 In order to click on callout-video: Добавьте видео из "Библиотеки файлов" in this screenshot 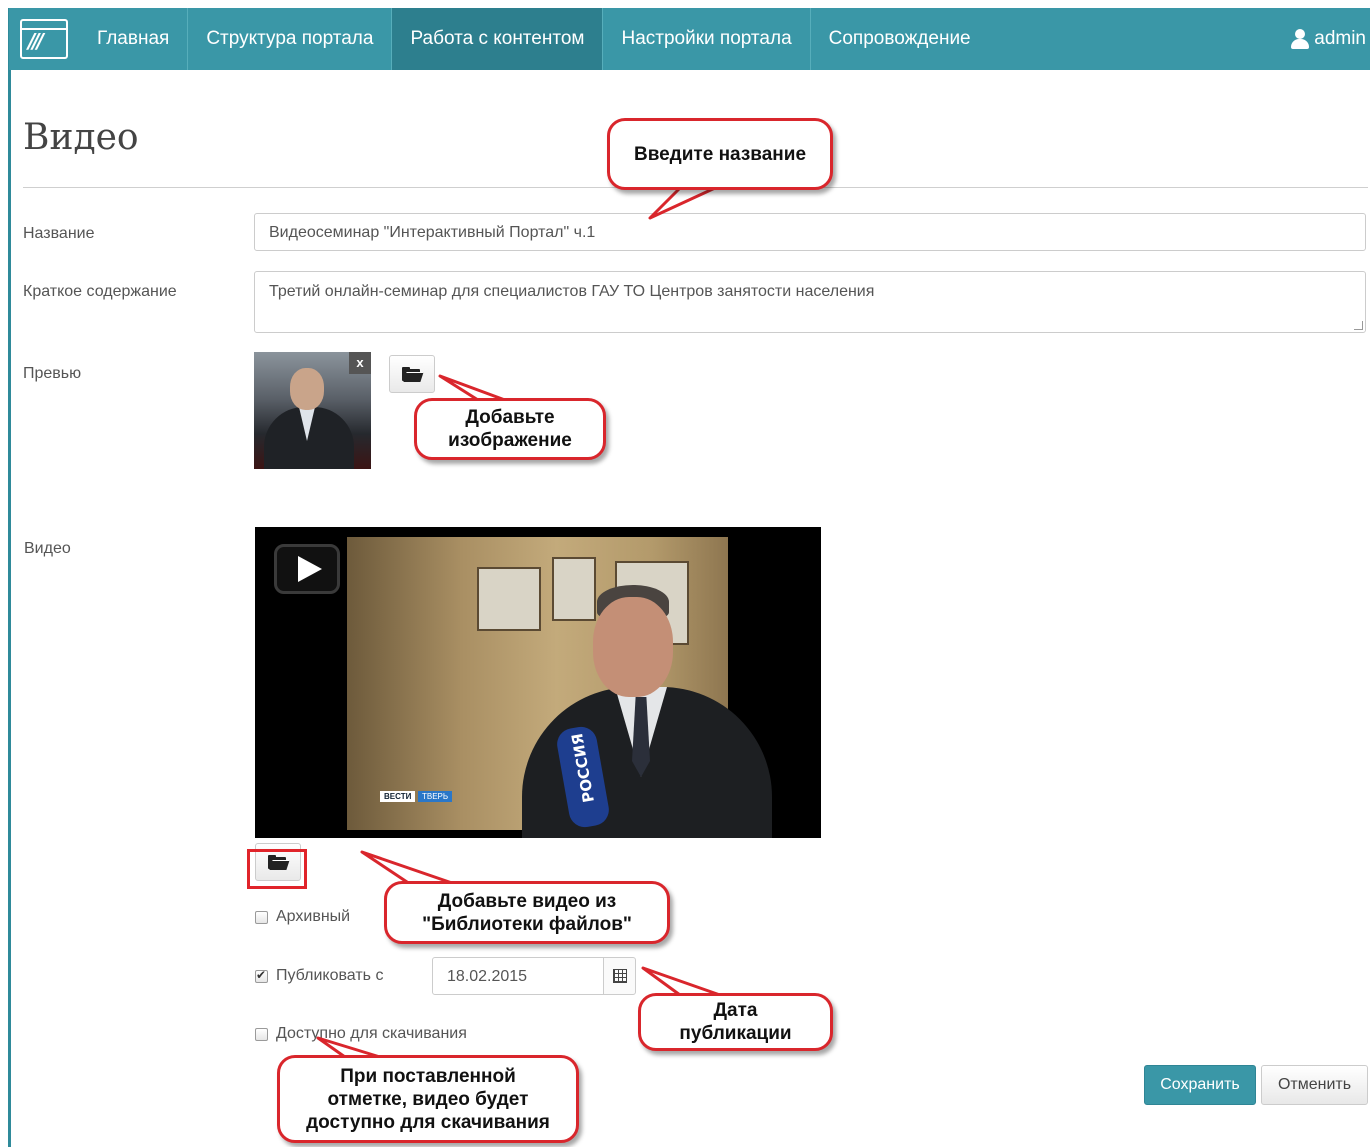, I will do `click(527, 912)`.